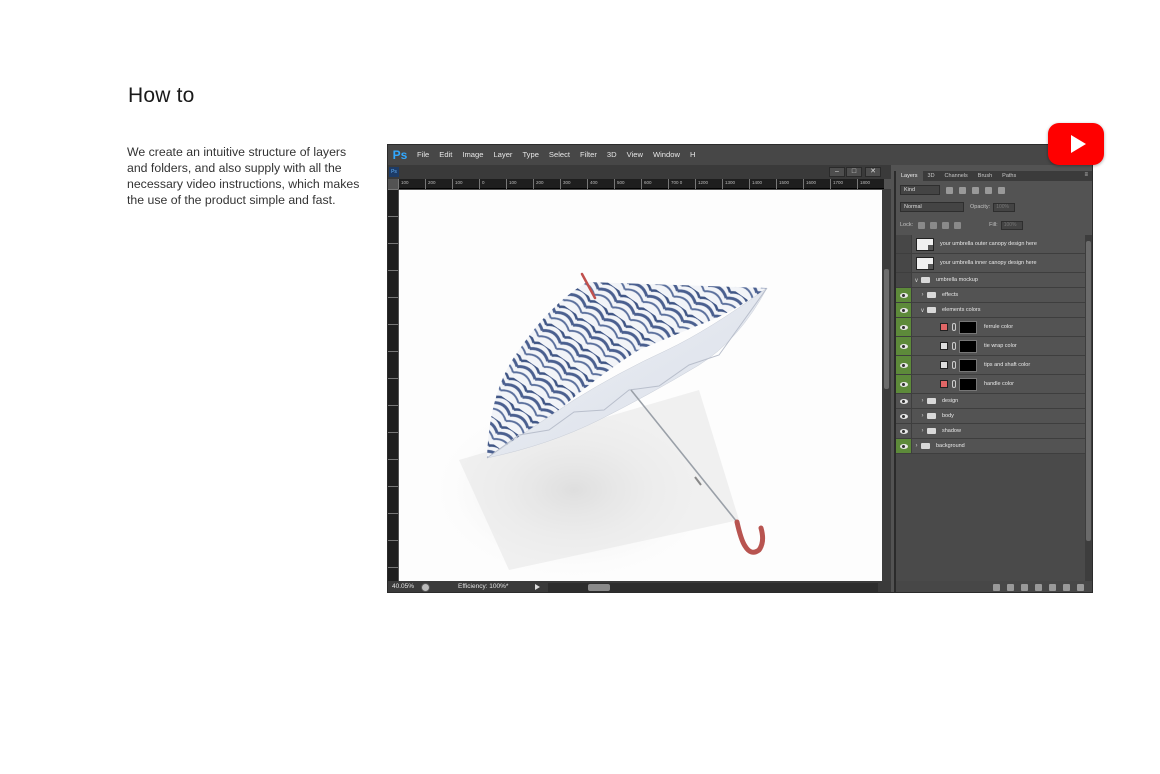 The height and width of the screenshot is (774, 1160). What do you see at coordinates (996, 587) in the screenshot?
I see `link-layers-icon` at bounding box center [996, 587].